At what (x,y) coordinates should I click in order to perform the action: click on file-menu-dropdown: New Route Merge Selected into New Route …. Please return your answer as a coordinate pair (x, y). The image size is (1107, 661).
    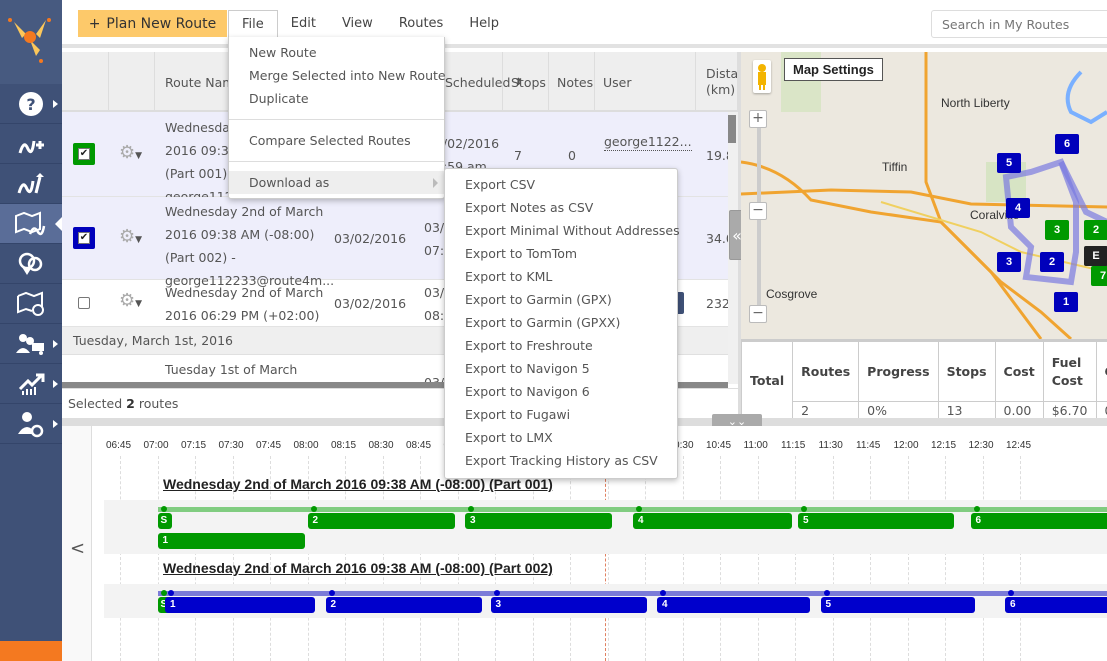
    Looking at the image, I should click on (337, 118).